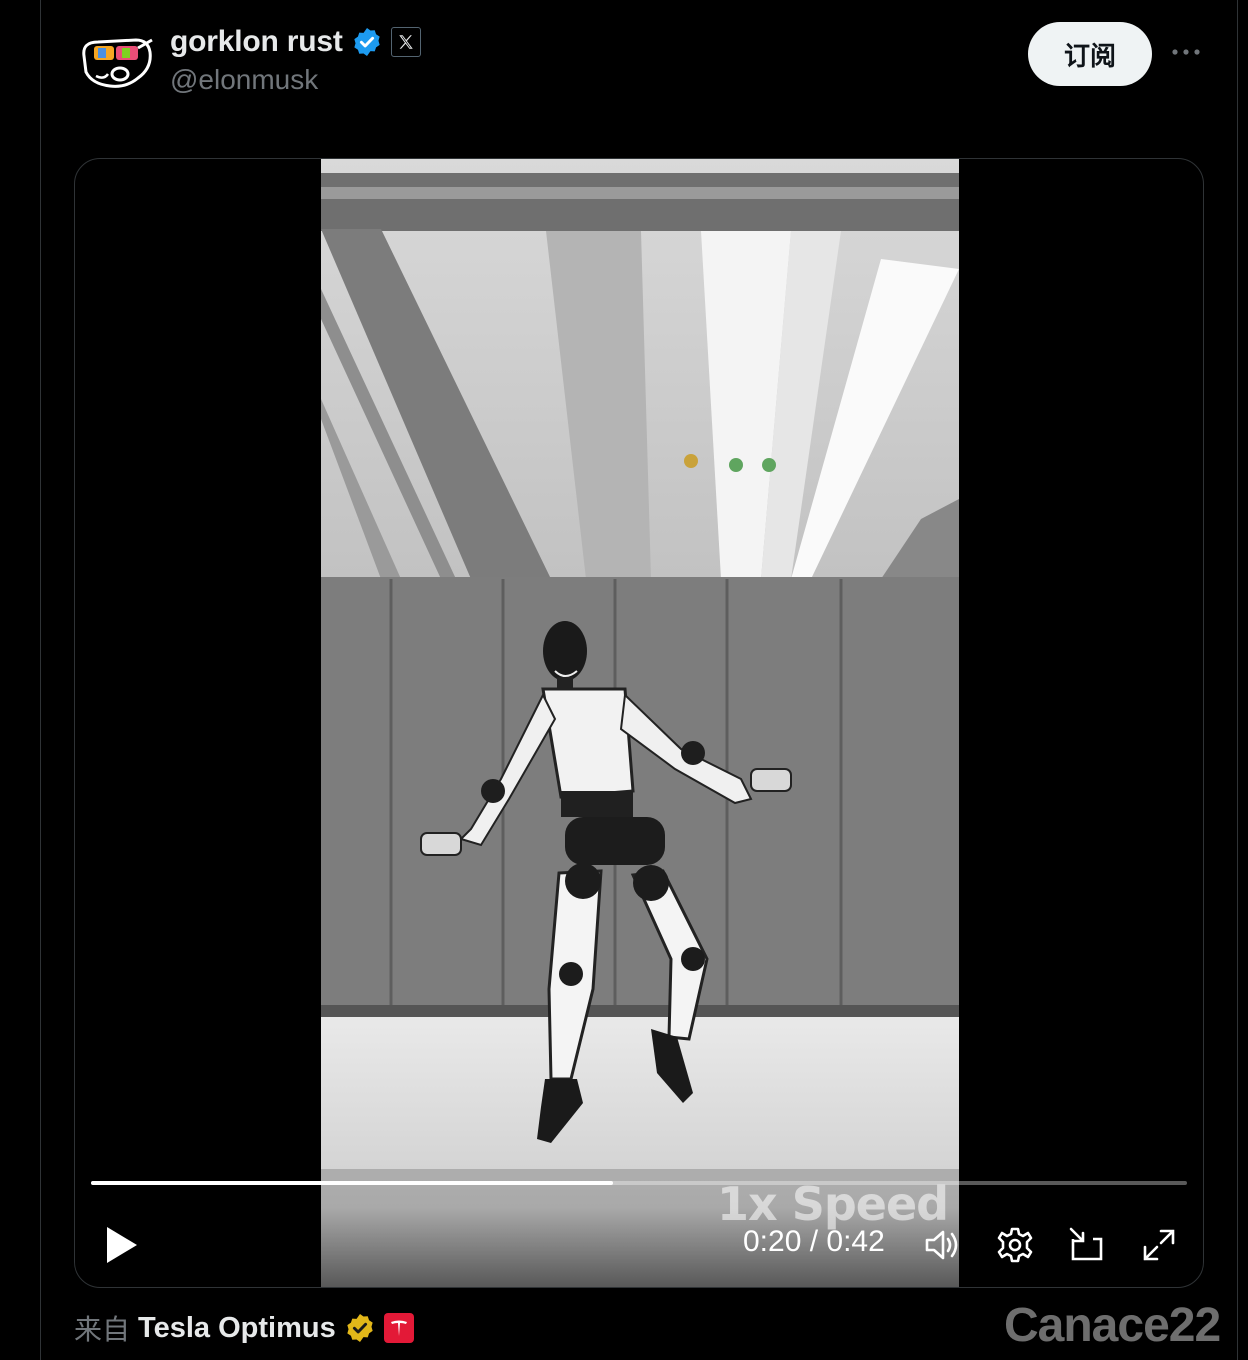 The height and width of the screenshot is (1360, 1248). What do you see at coordinates (1237, 680) in the screenshot?
I see `timeline-border-right` at bounding box center [1237, 680].